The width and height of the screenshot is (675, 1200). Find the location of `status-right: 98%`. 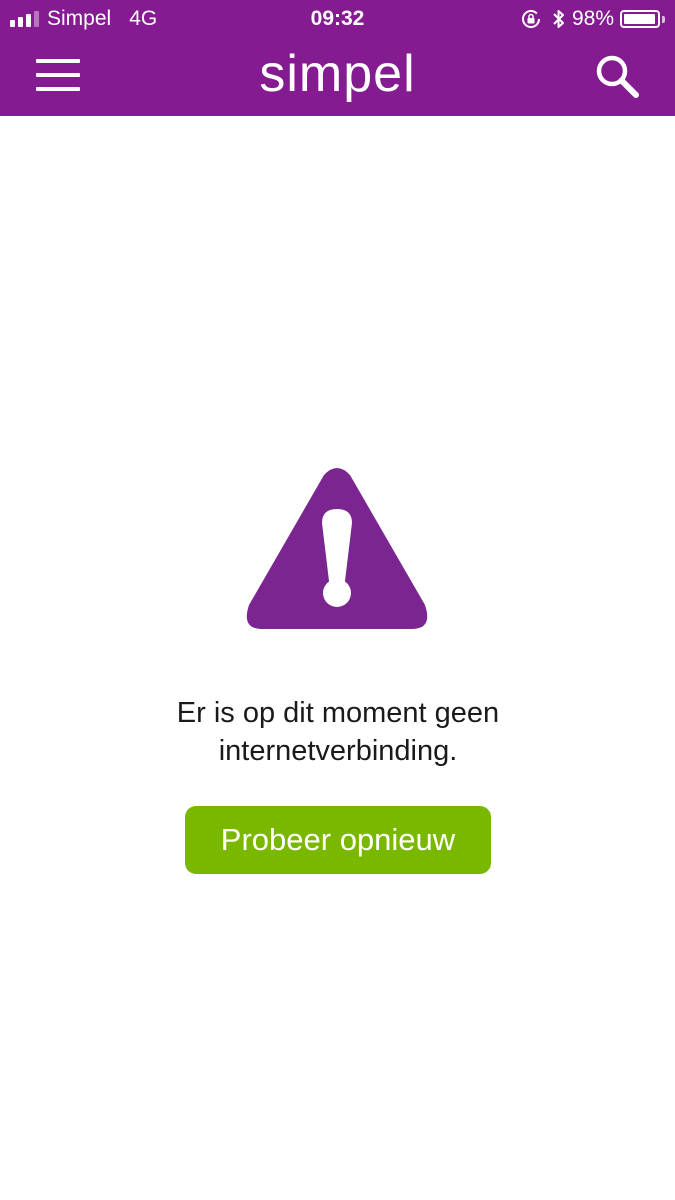

status-right: 98% is located at coordinates (592, 19).